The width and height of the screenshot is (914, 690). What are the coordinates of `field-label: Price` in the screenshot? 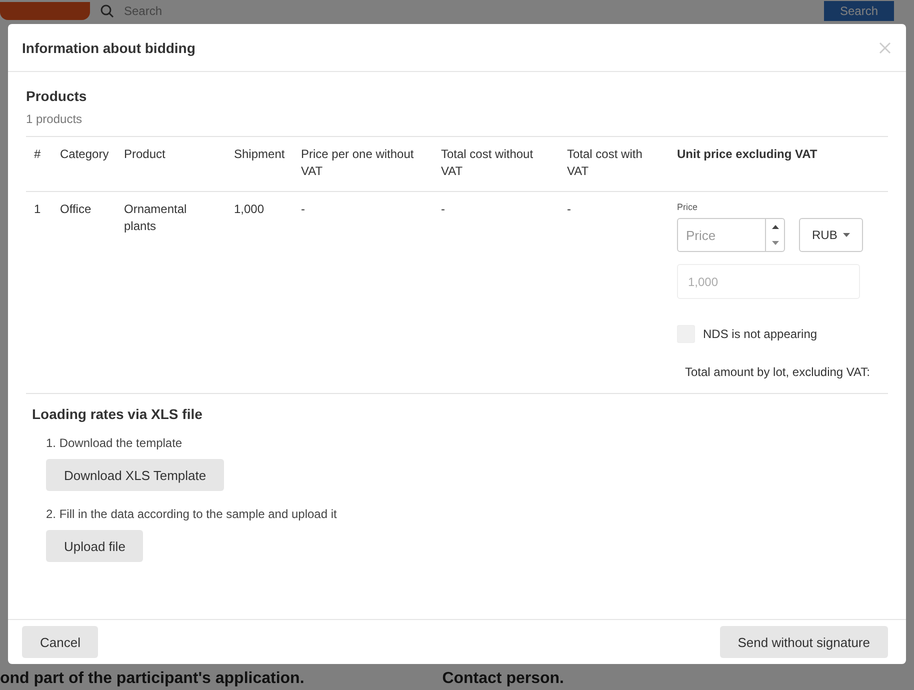 It's located at (688, 207).